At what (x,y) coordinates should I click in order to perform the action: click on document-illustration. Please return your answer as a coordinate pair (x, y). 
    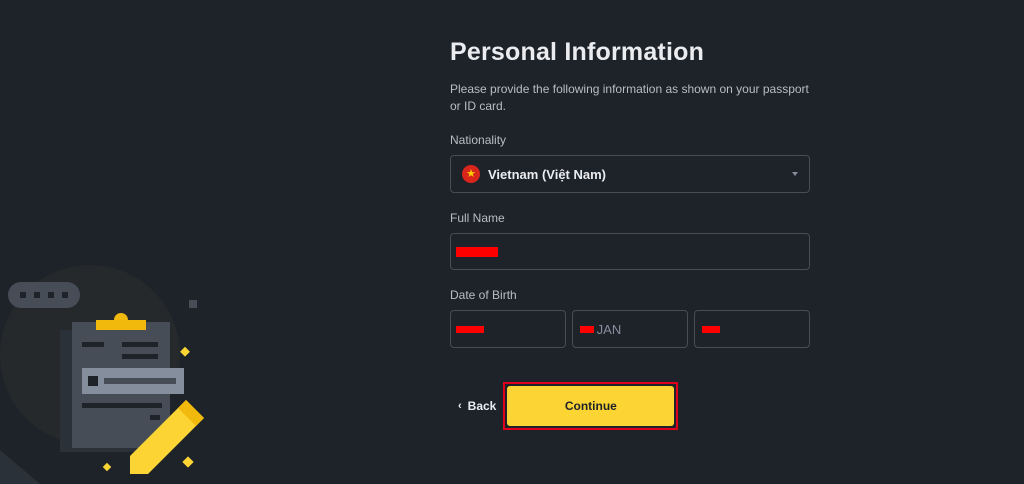
    Looking at the image, I should click on (102, 374).